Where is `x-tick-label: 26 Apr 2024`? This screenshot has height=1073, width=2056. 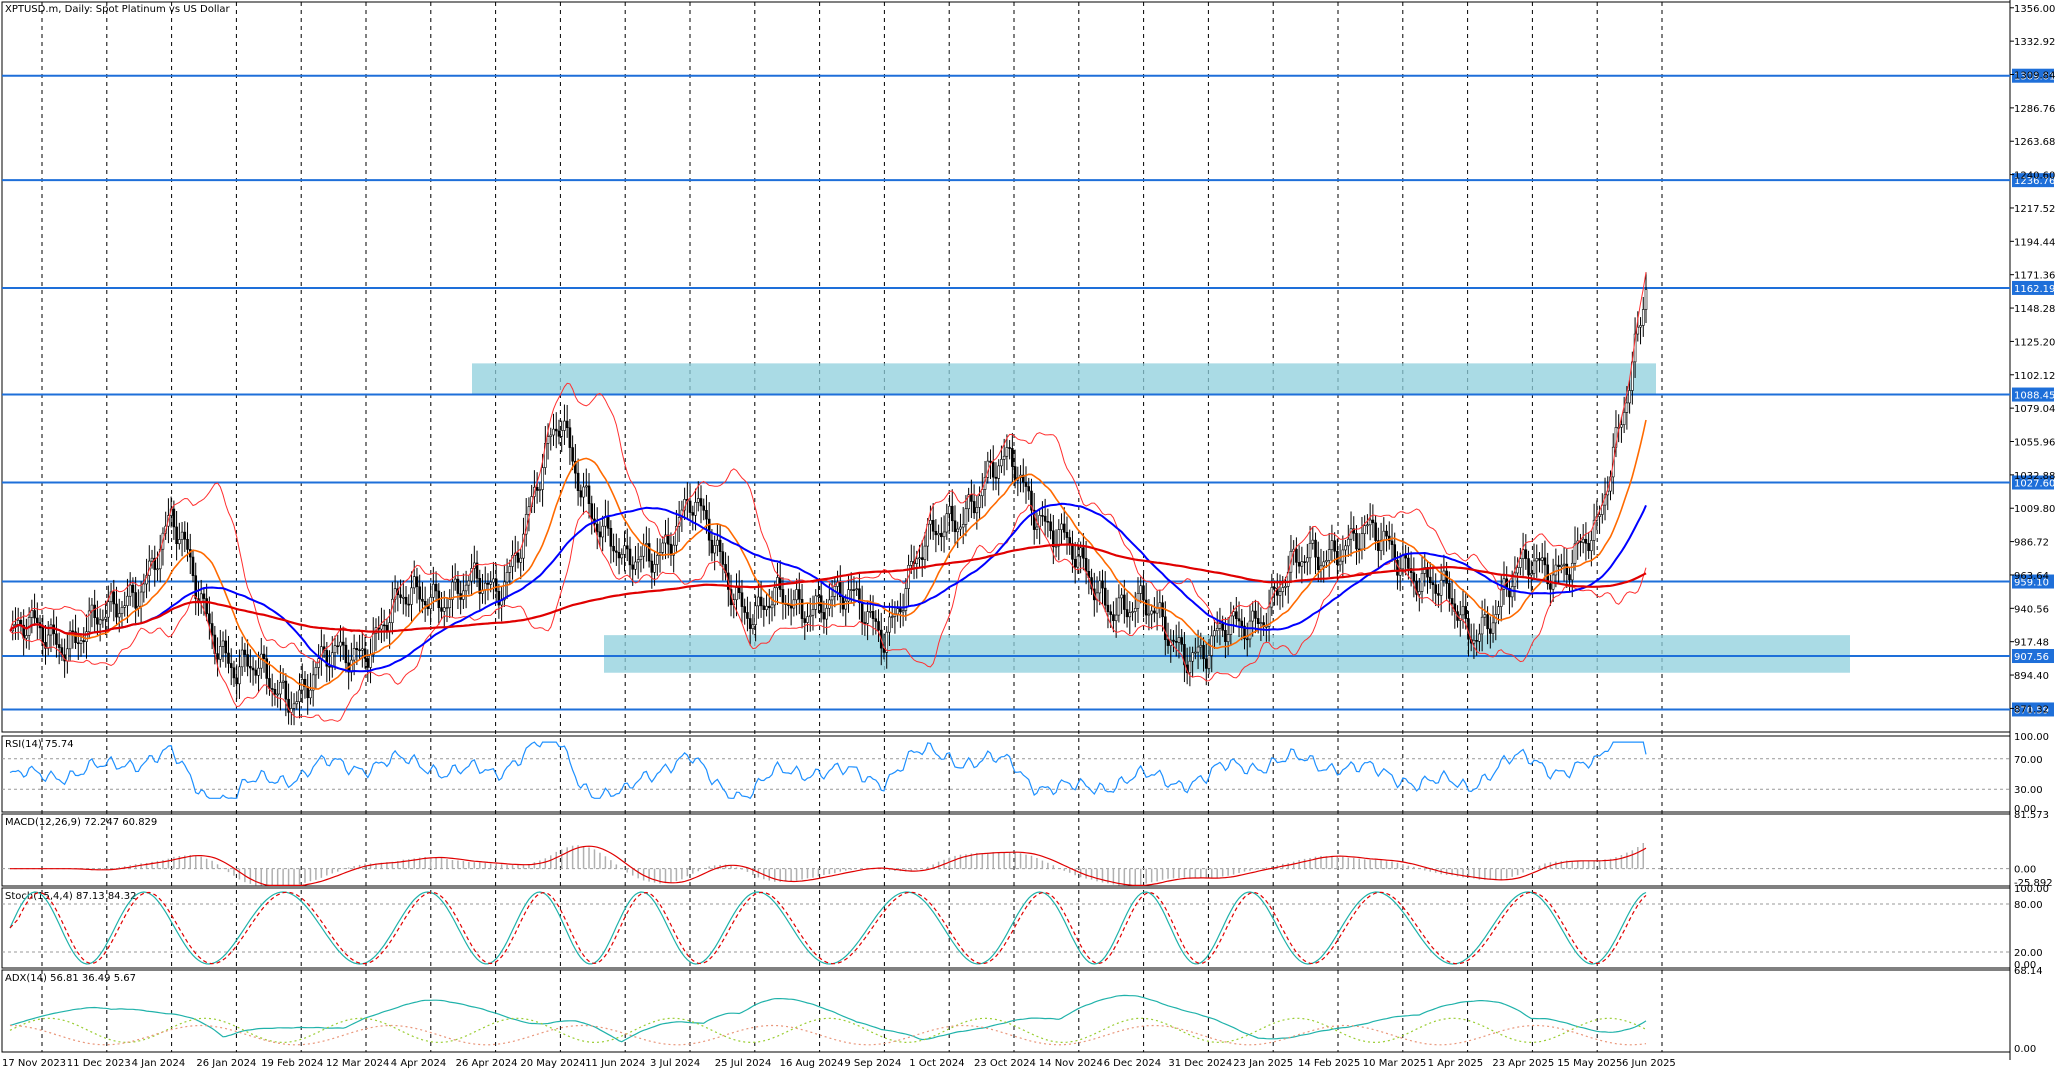 x-tick-label: 26 Apr 2024 is located at coordinates (487, 1063).